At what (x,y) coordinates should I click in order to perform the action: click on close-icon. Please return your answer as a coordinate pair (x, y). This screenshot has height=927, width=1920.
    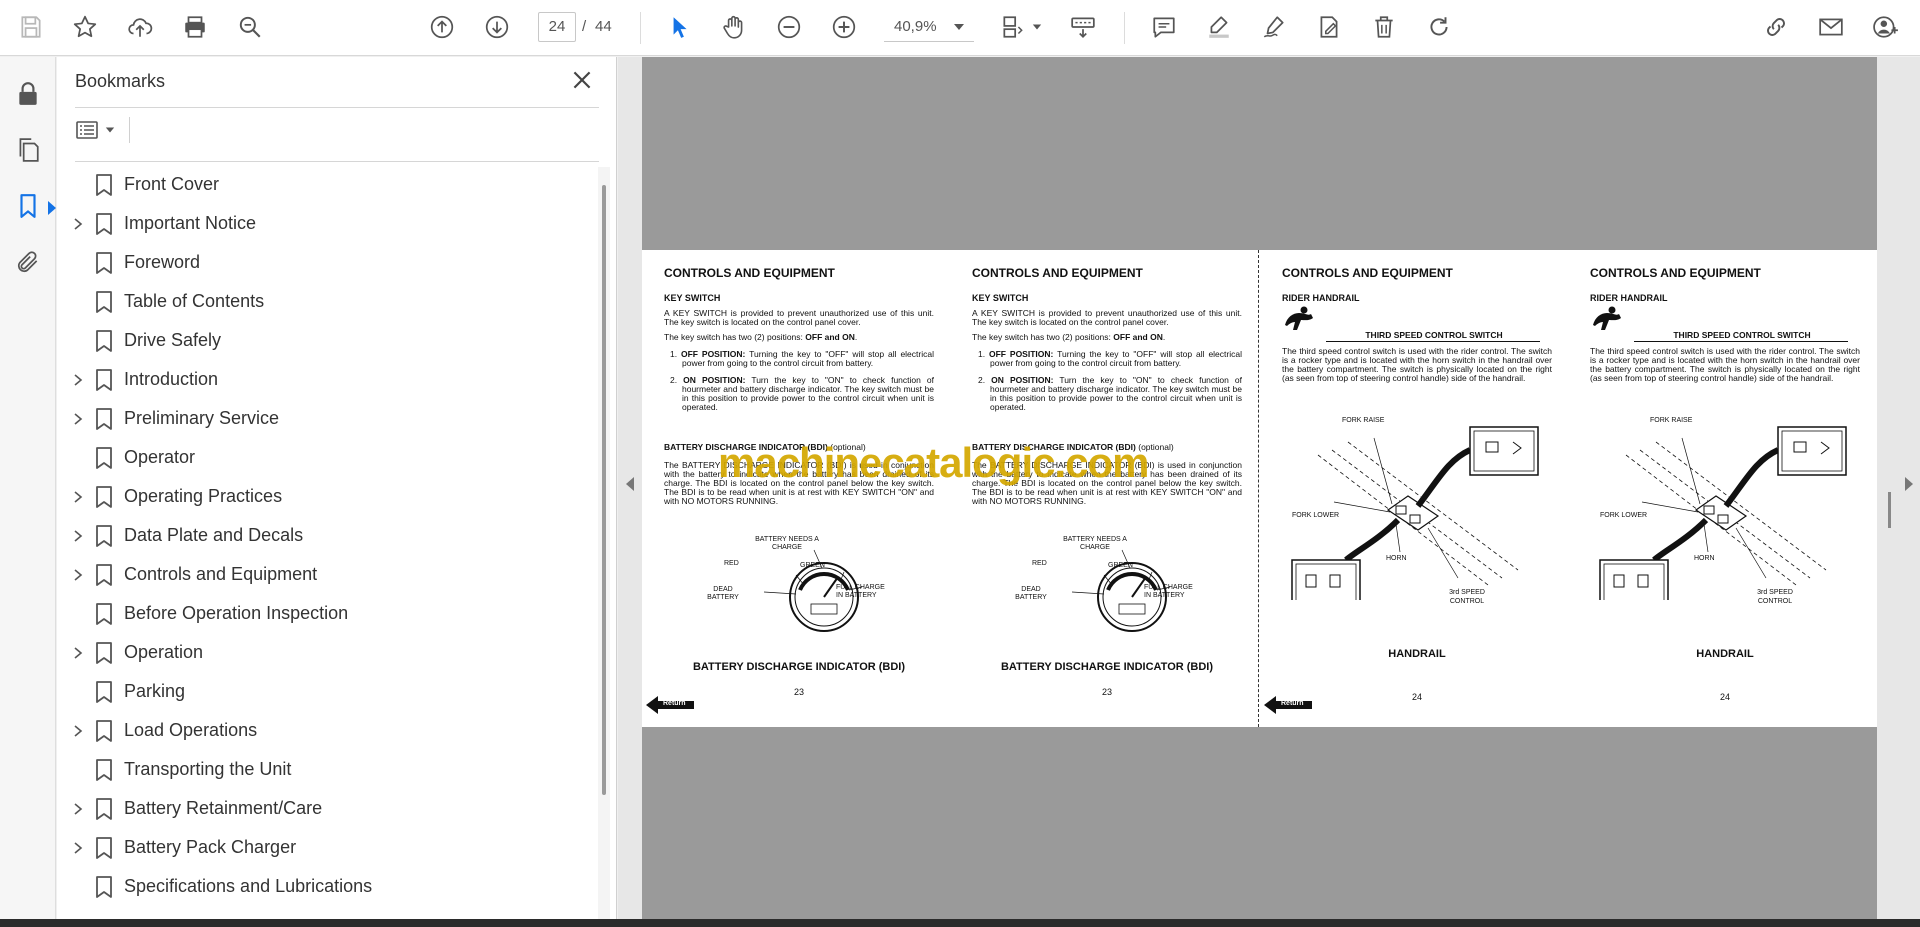
    Looking at the image, I should click on (582, 80).